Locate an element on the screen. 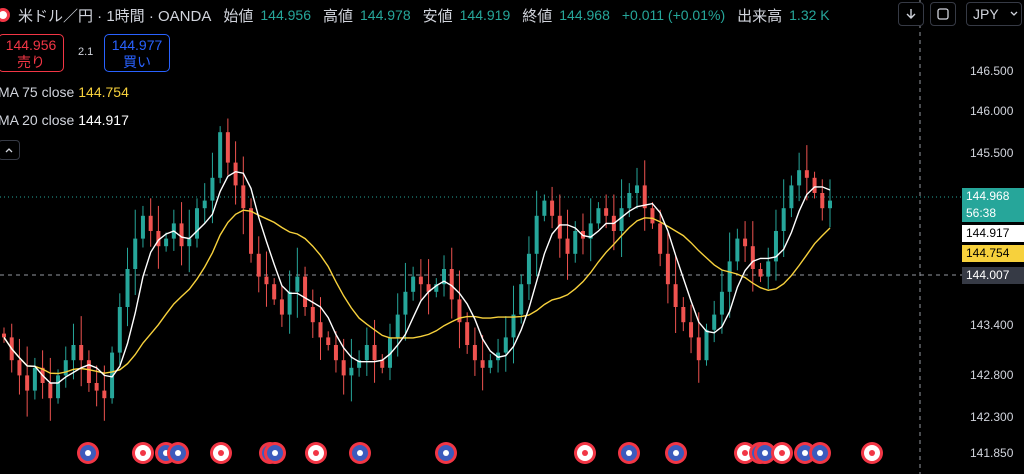 The width and height of the screenshot is (1024, 474). arrow-down-icon is located at coordinates (911, 14).